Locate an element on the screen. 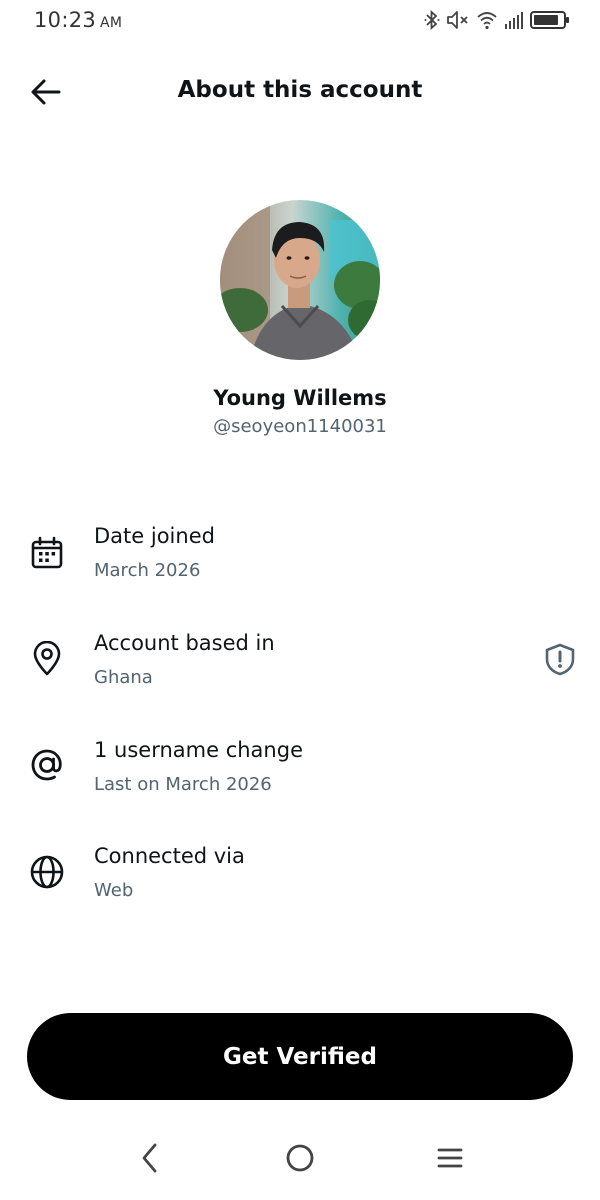 The image size is (600, 1200). menu-lines-icon is located at coordinates (450, 1160).